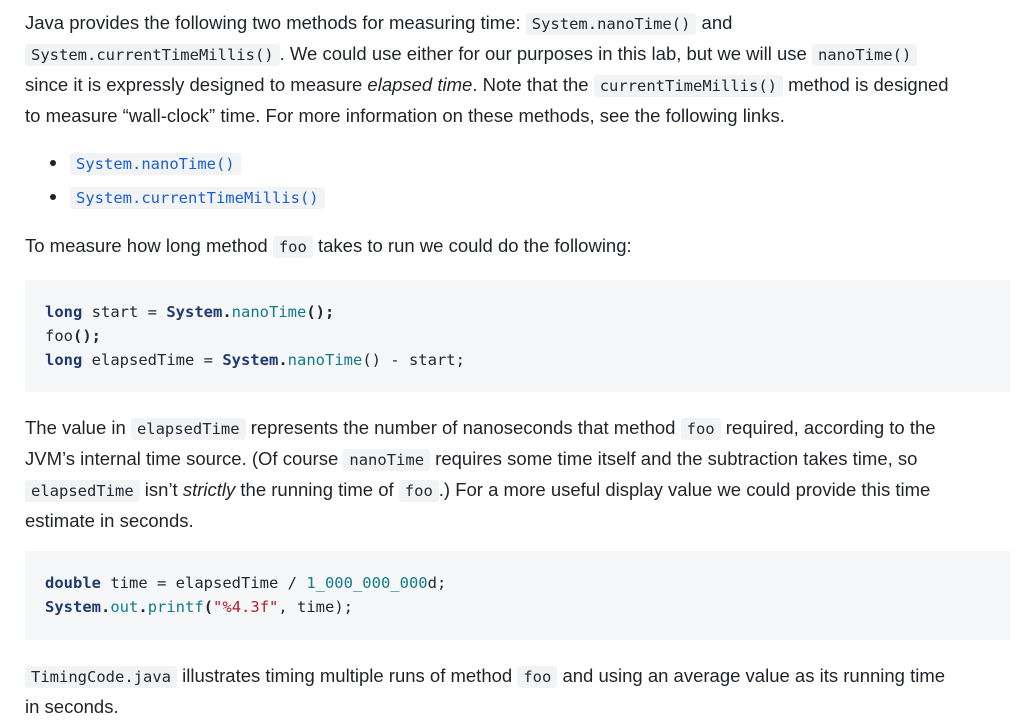  I want to click on code-line: foo();, so click(517, 336).